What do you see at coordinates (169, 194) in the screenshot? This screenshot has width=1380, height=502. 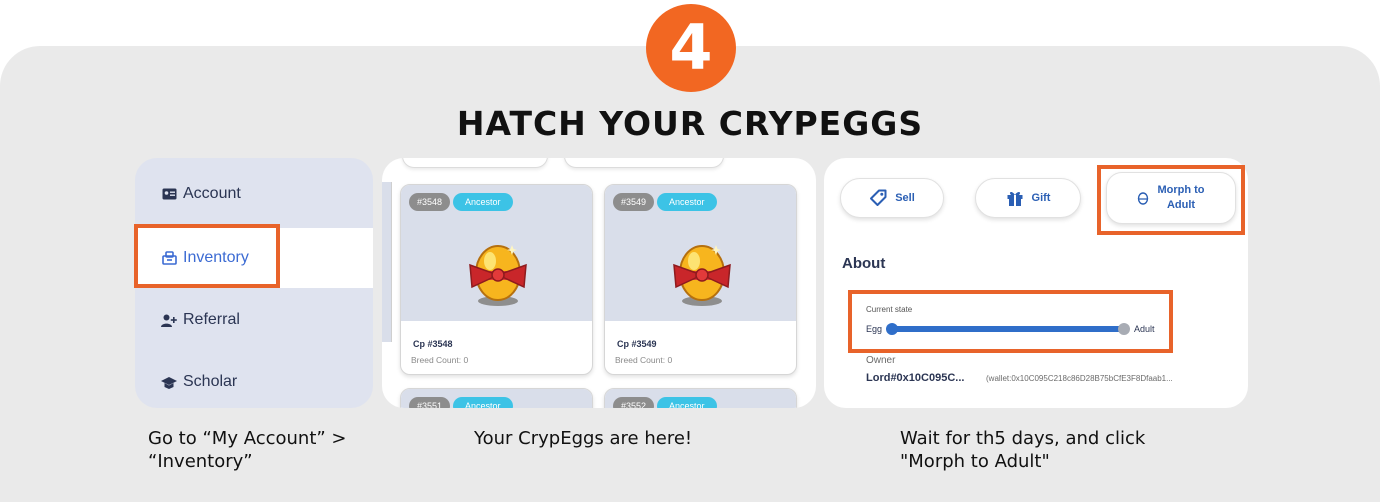 I see `id-card-icon` at bounding box center [169, 194].